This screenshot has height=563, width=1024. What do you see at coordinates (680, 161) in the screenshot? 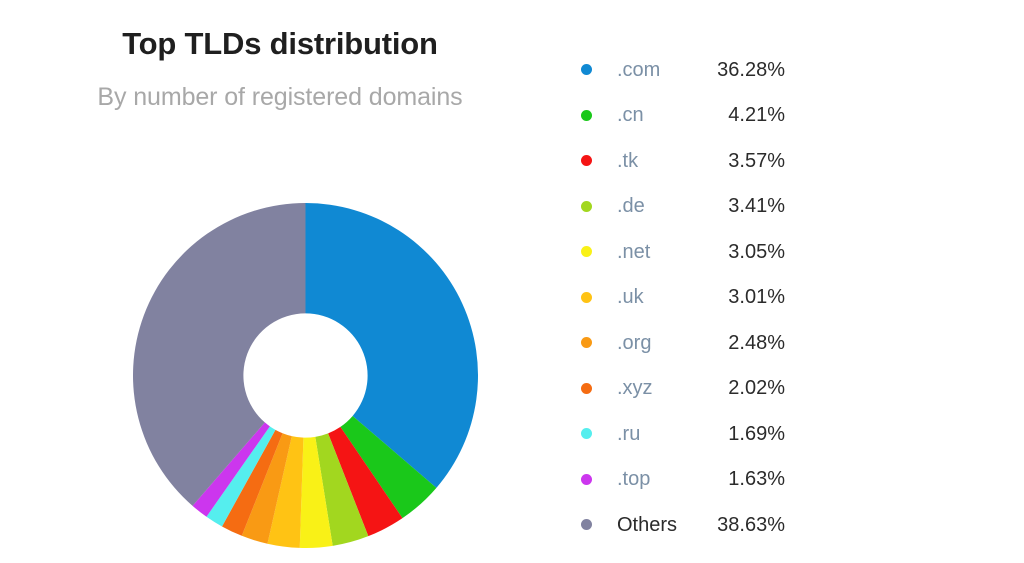
I see `legend-item: .tk 3.57%` at bounding box center [680, 161].